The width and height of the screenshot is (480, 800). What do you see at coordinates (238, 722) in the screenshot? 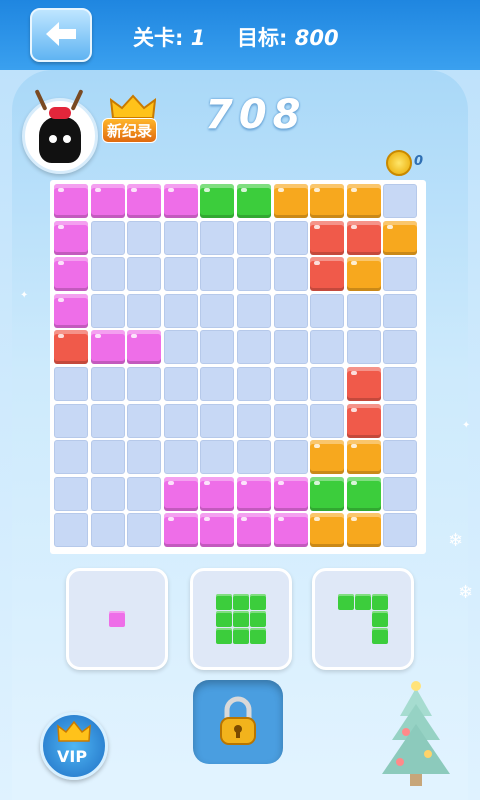
I see `lock-button` at bounding box center [238, 722].